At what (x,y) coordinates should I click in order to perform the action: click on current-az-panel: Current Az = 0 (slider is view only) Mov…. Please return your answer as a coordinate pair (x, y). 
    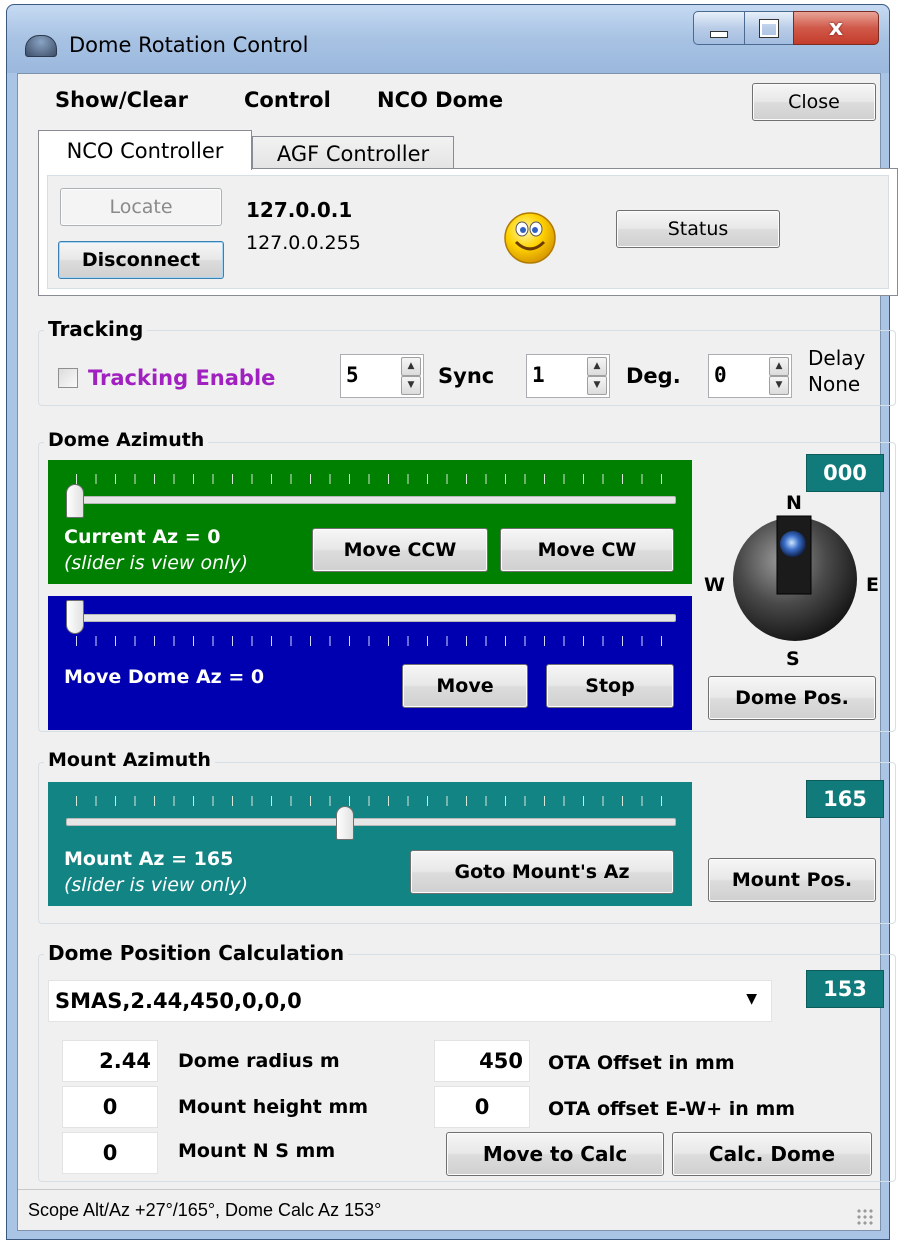
    Looking at the image, I should click on (370, 522).